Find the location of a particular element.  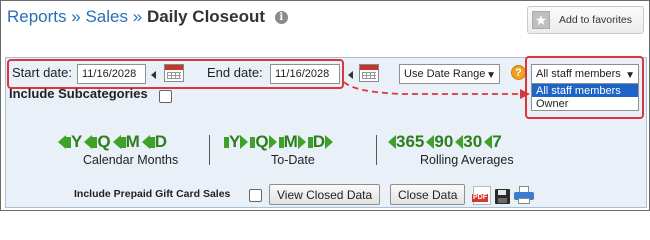

include-subcategories-checkbox is located at coordinates (165, 96).